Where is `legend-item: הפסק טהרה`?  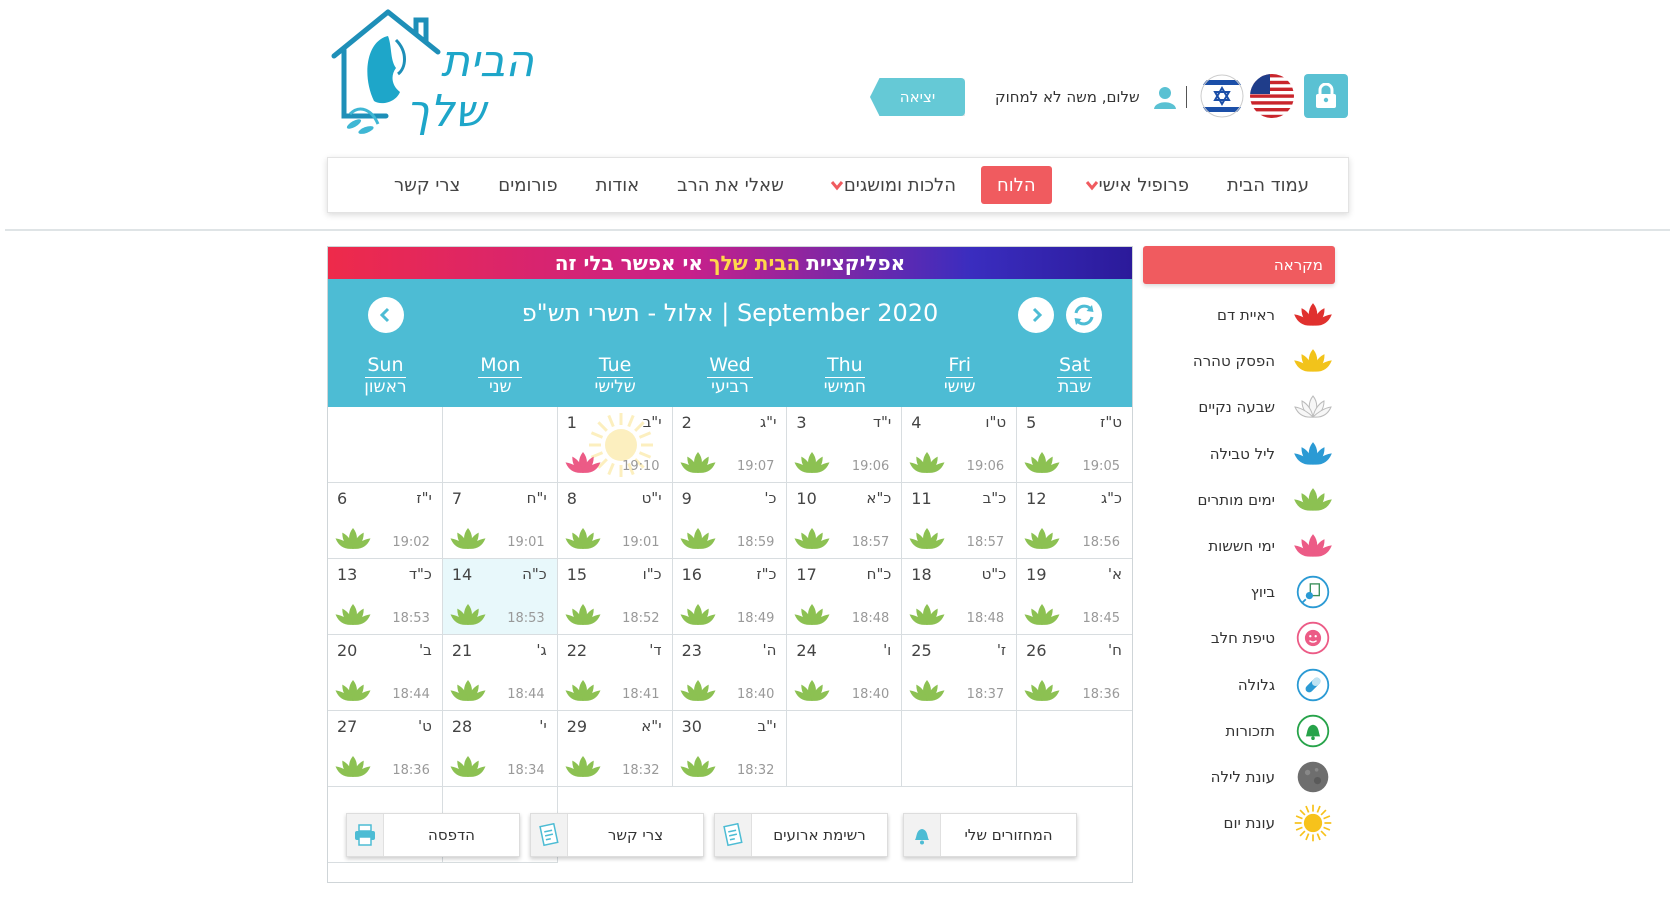 legend-item: הפסק טהרה is located at coordinates (1239, 361).